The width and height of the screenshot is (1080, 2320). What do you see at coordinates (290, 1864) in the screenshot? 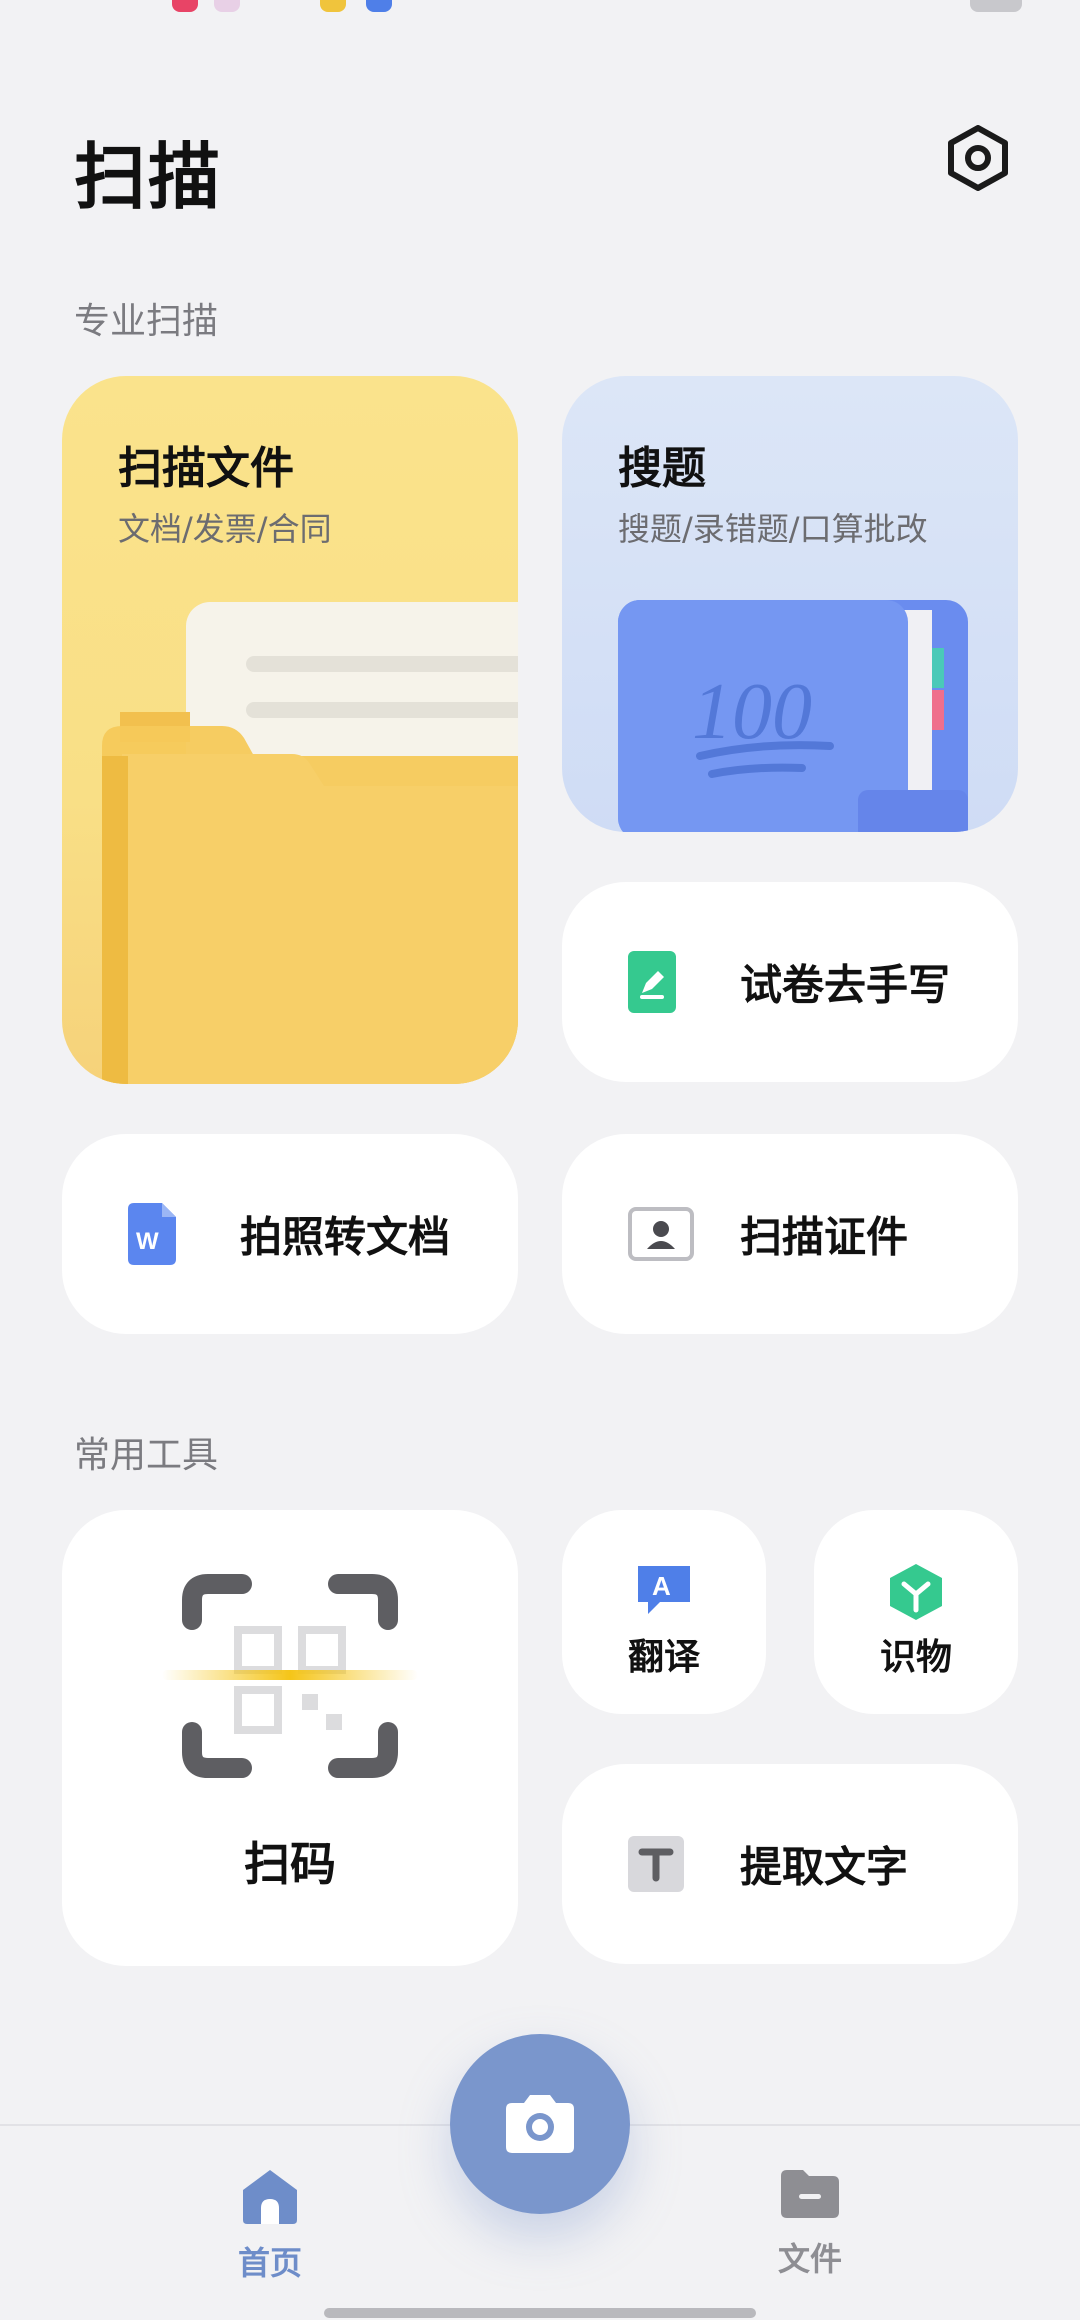
I see `scan-code-label: 扫码` at bounding box center [290, 1864].